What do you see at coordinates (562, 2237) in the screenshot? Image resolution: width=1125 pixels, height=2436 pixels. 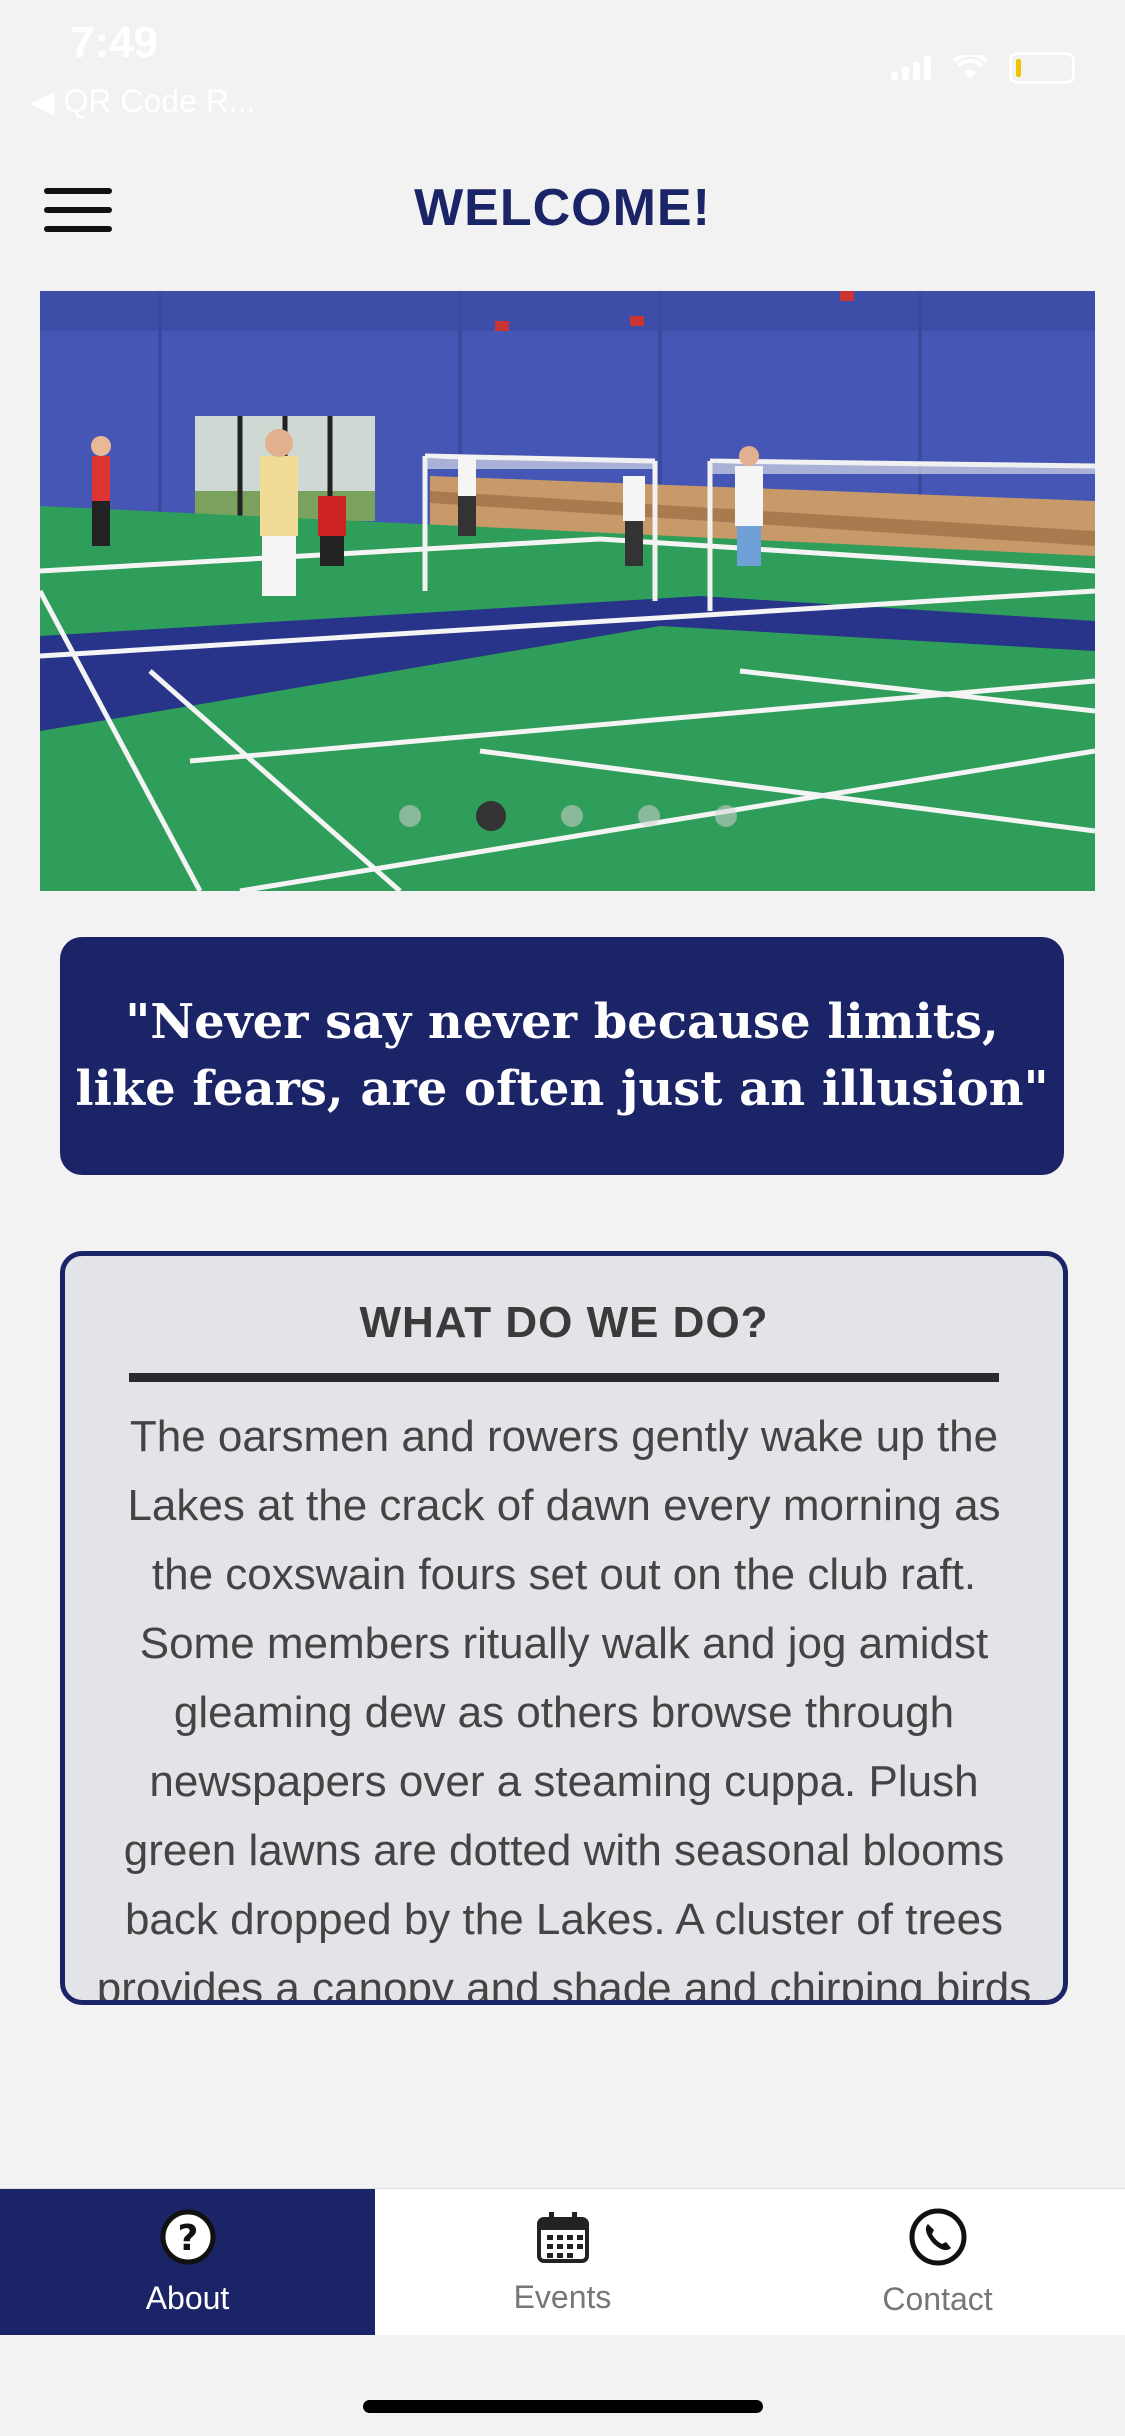 I see `calendar-icon` at bounding box center [562, 2237].